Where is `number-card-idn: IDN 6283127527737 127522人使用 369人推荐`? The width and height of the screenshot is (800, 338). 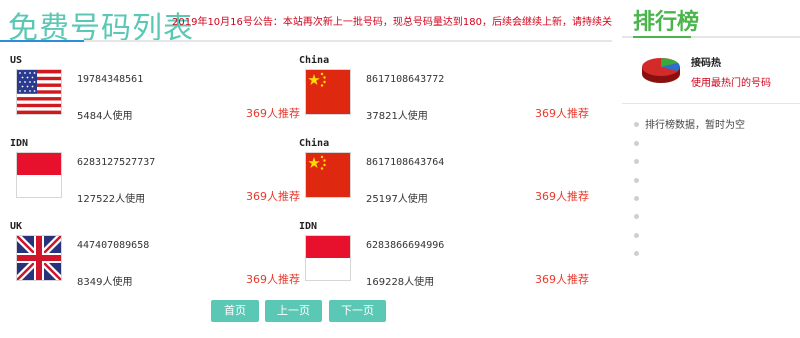
number-card-idn: IDN 6283127527737 127522人使用 369人推荐 is located at coordinates (155, 175).